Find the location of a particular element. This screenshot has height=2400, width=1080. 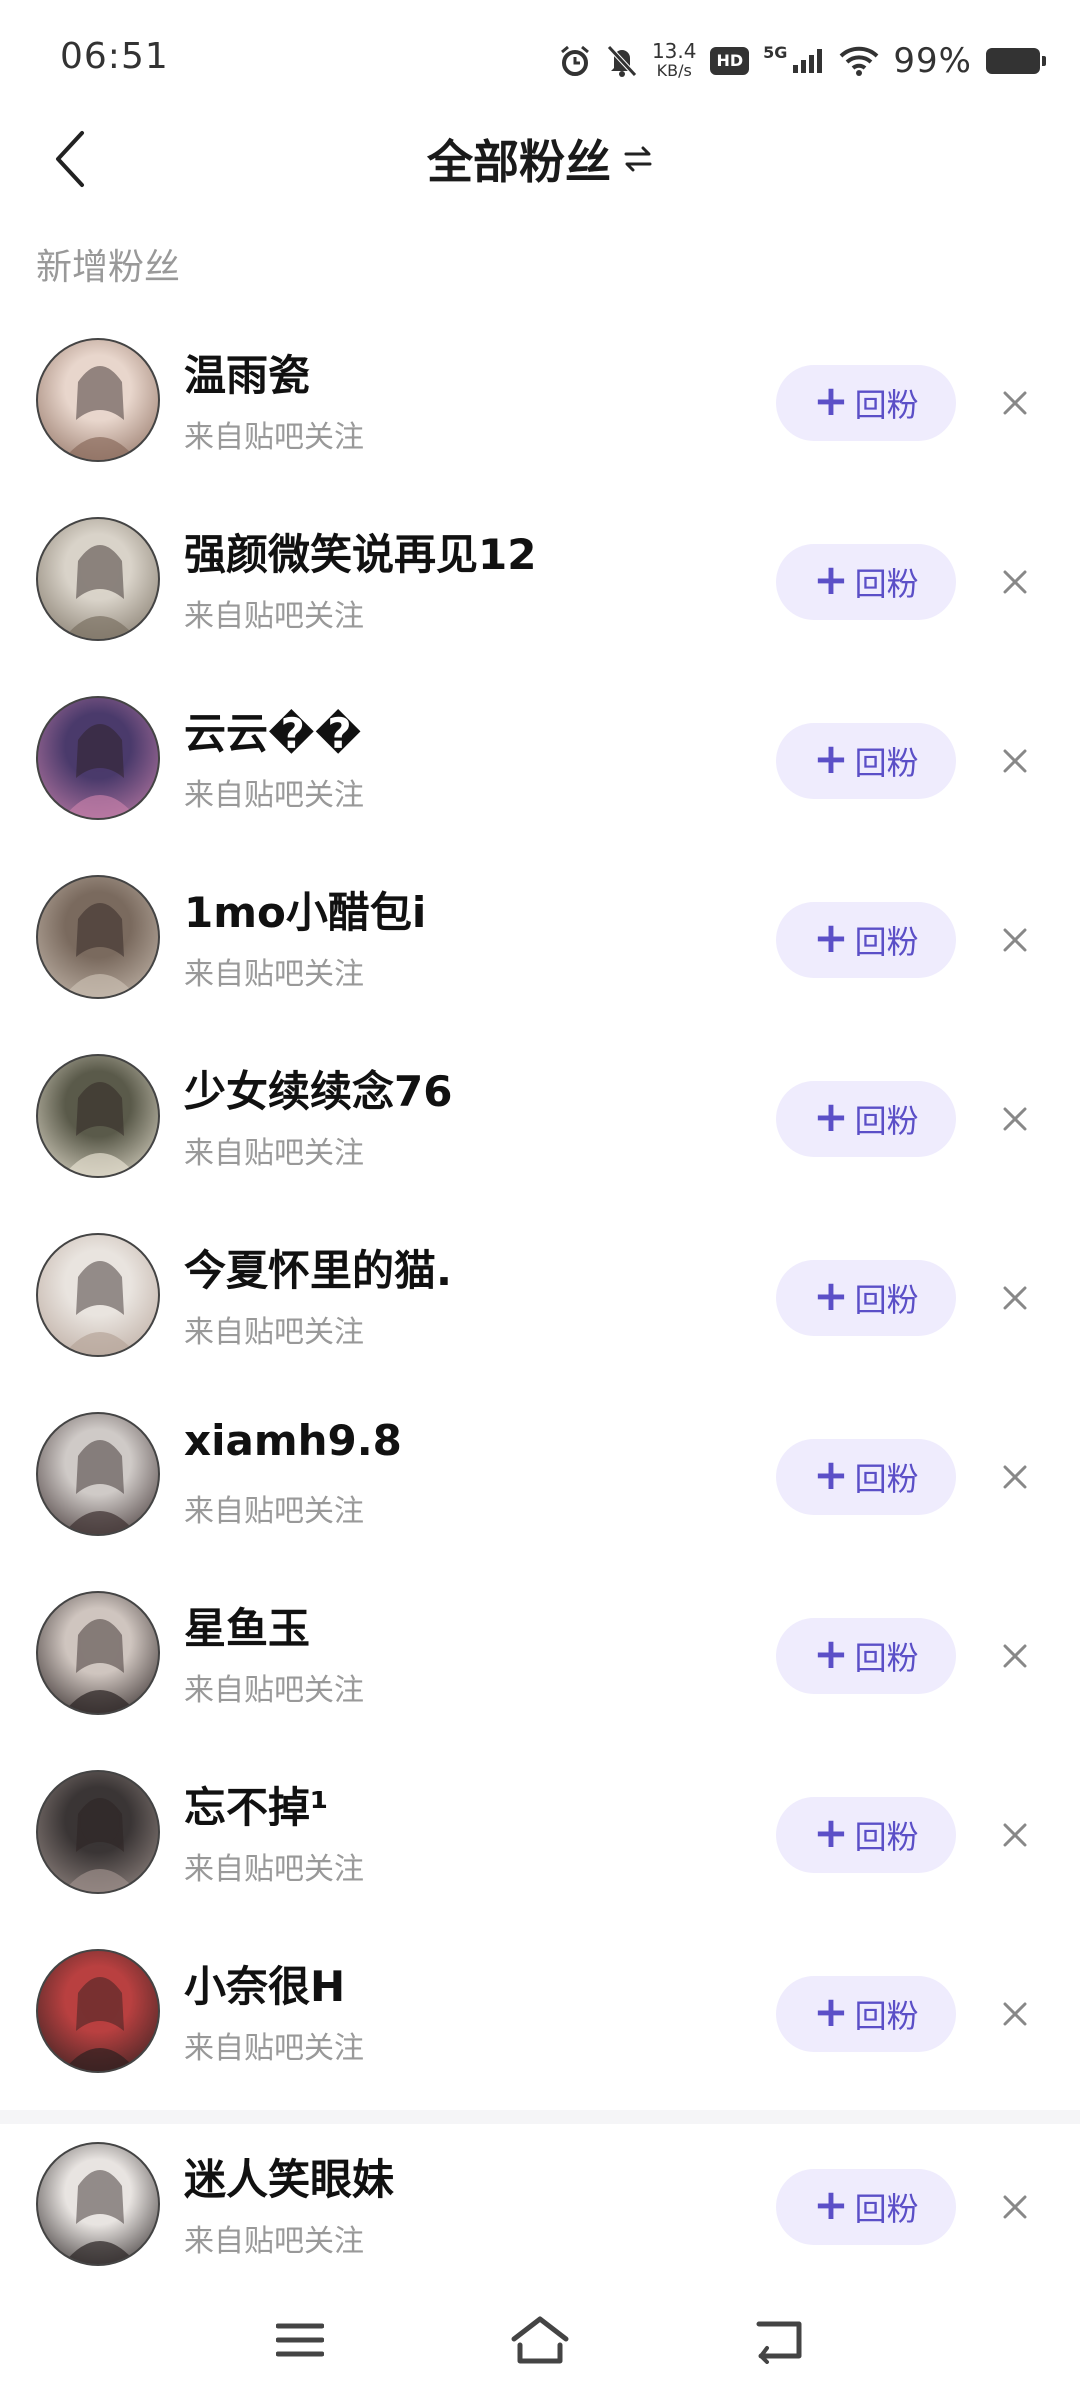

status-time: 06:51 is located at coordinates (114, 56).